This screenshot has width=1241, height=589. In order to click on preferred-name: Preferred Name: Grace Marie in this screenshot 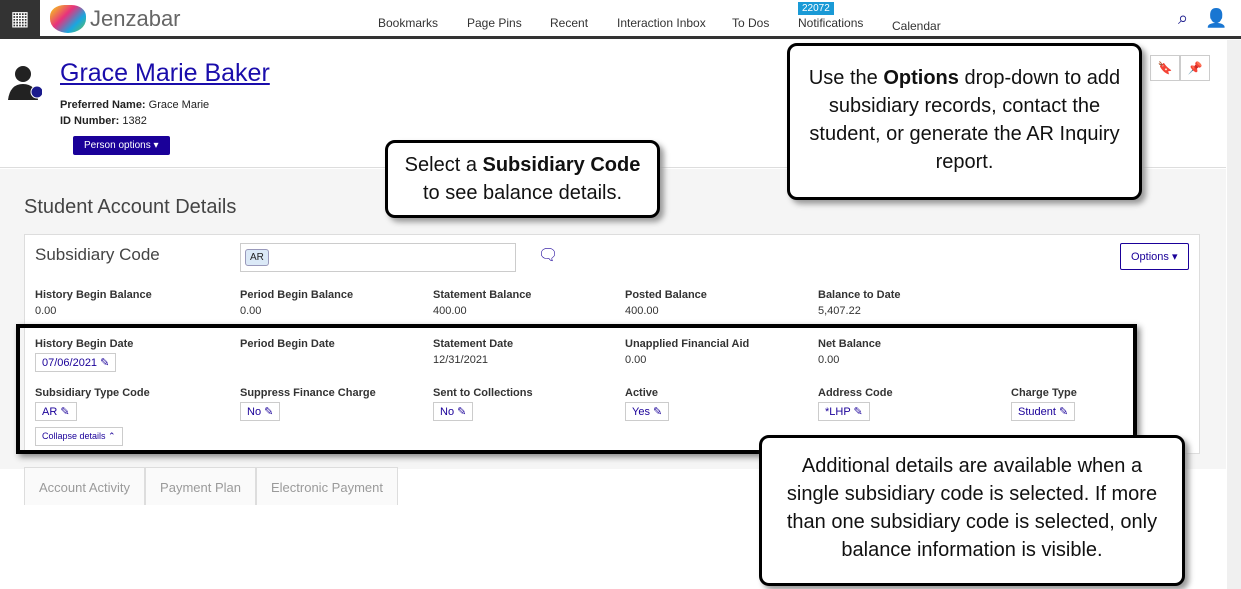, I will do `click(135, 105)`.